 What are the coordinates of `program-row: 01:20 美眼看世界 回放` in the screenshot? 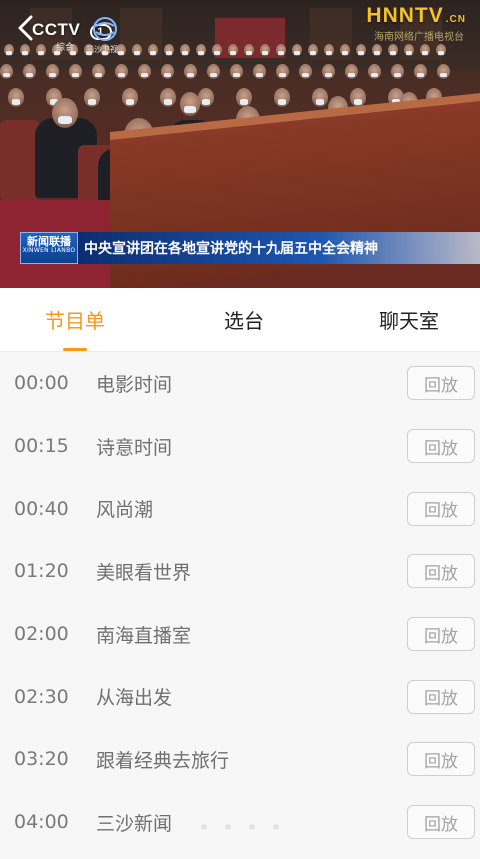 It's located at (240, 571).